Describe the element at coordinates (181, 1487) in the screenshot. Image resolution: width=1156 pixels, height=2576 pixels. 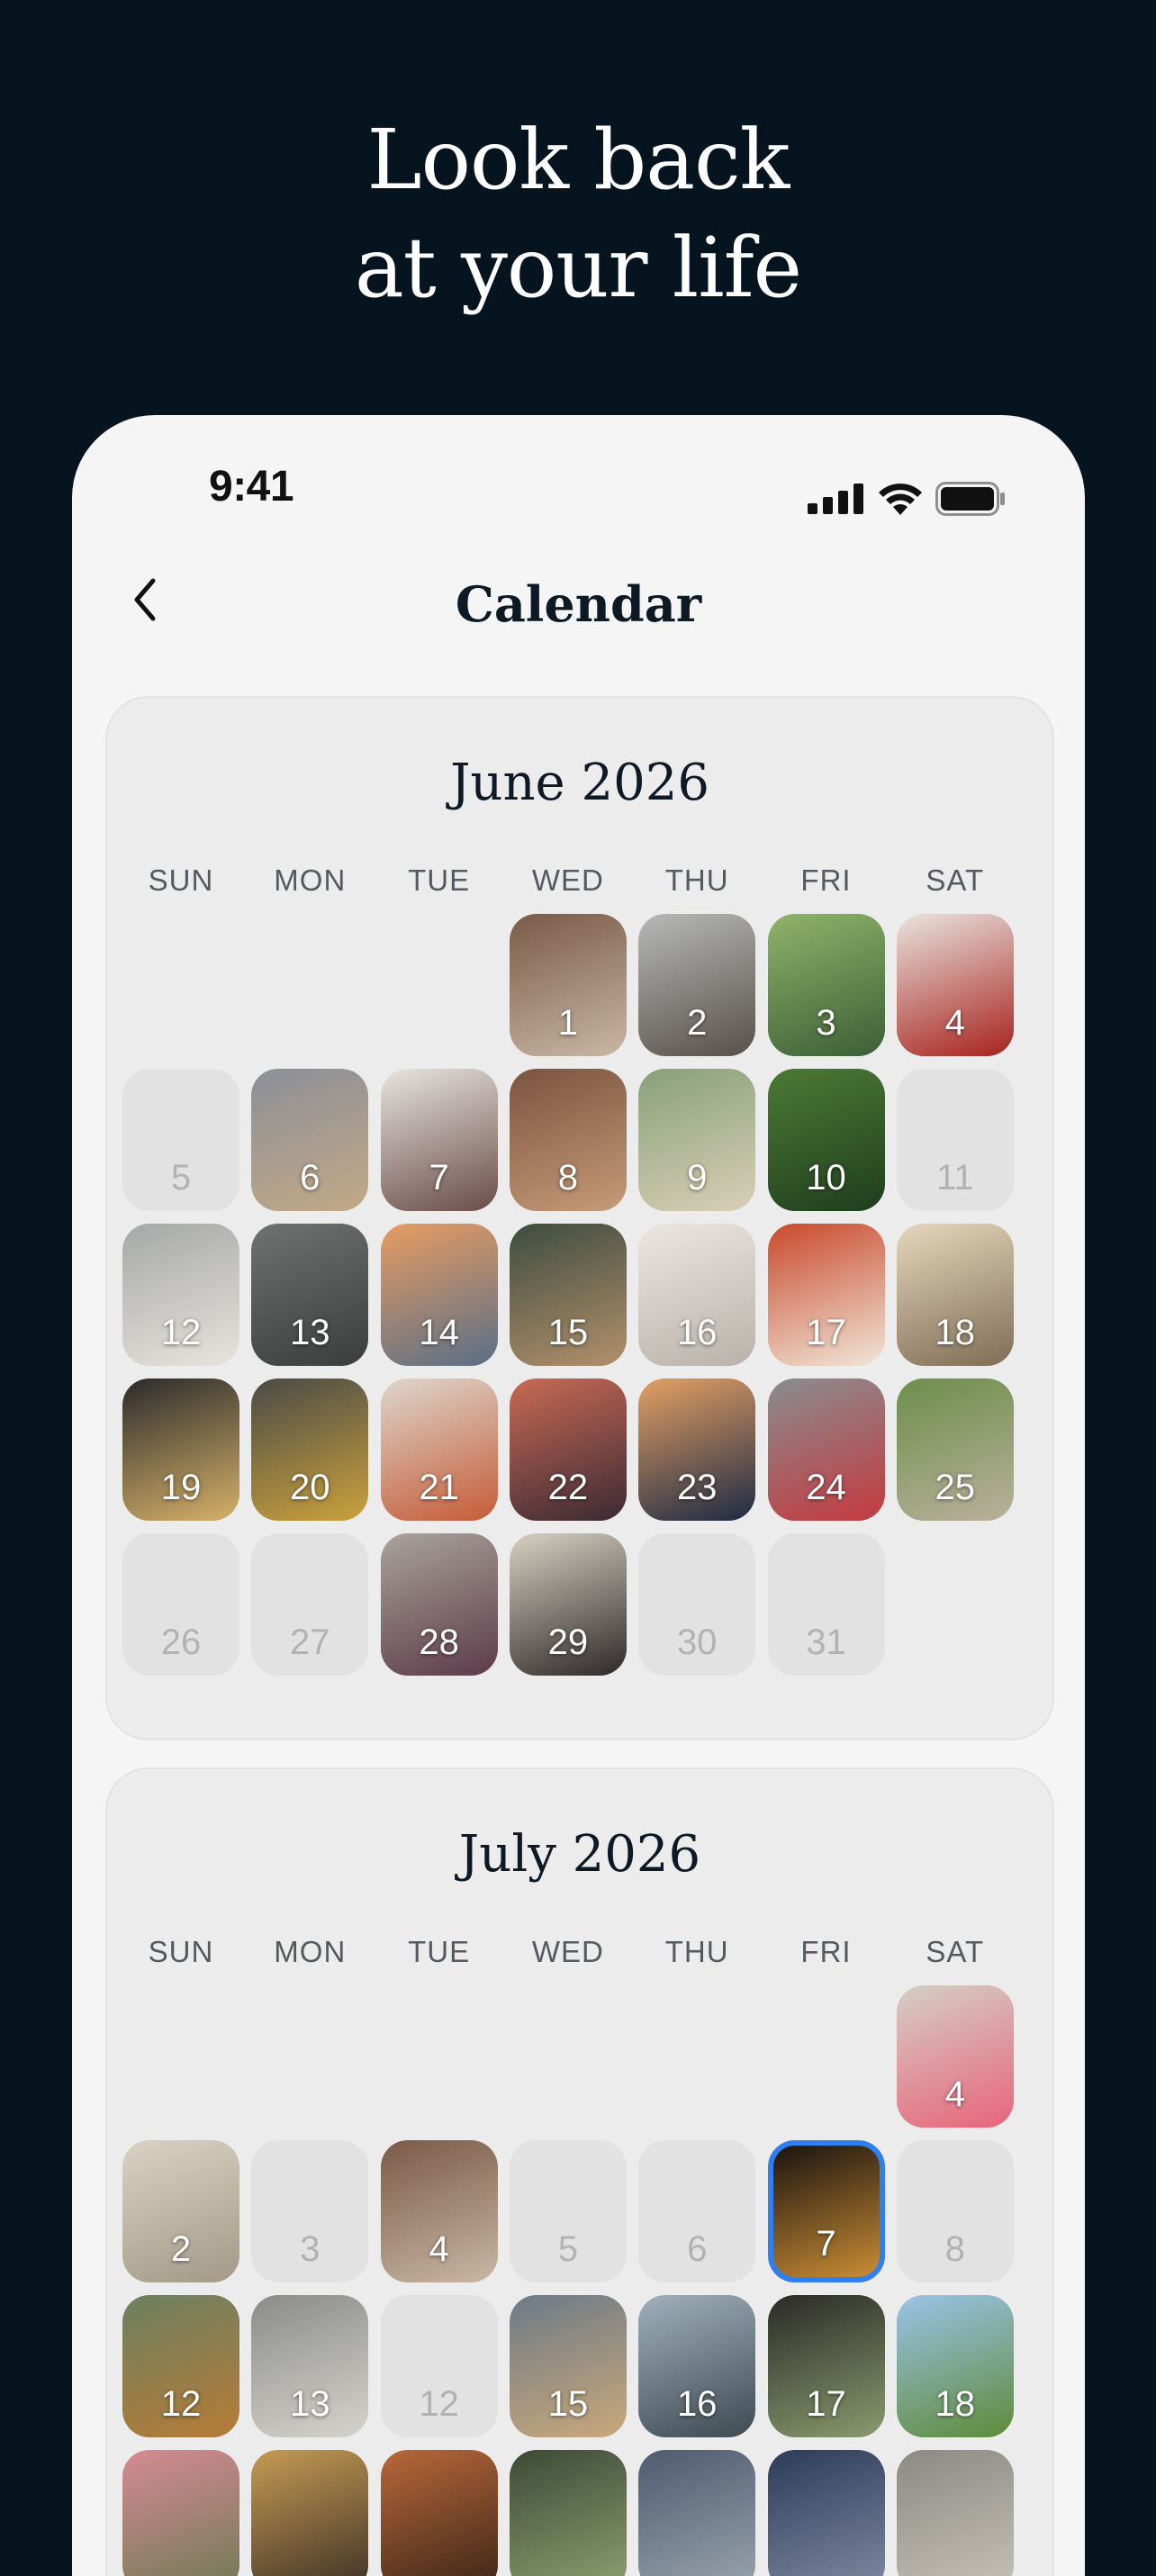
I see `day-number: 19` at that location.